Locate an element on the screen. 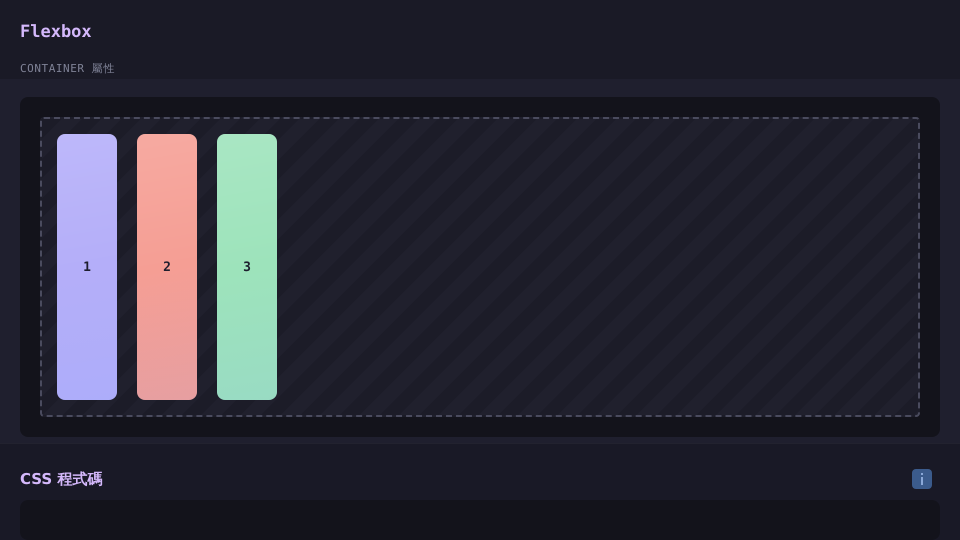 This screenshot has height=540, width=960. info-icon is located at coordinates (922, 478).